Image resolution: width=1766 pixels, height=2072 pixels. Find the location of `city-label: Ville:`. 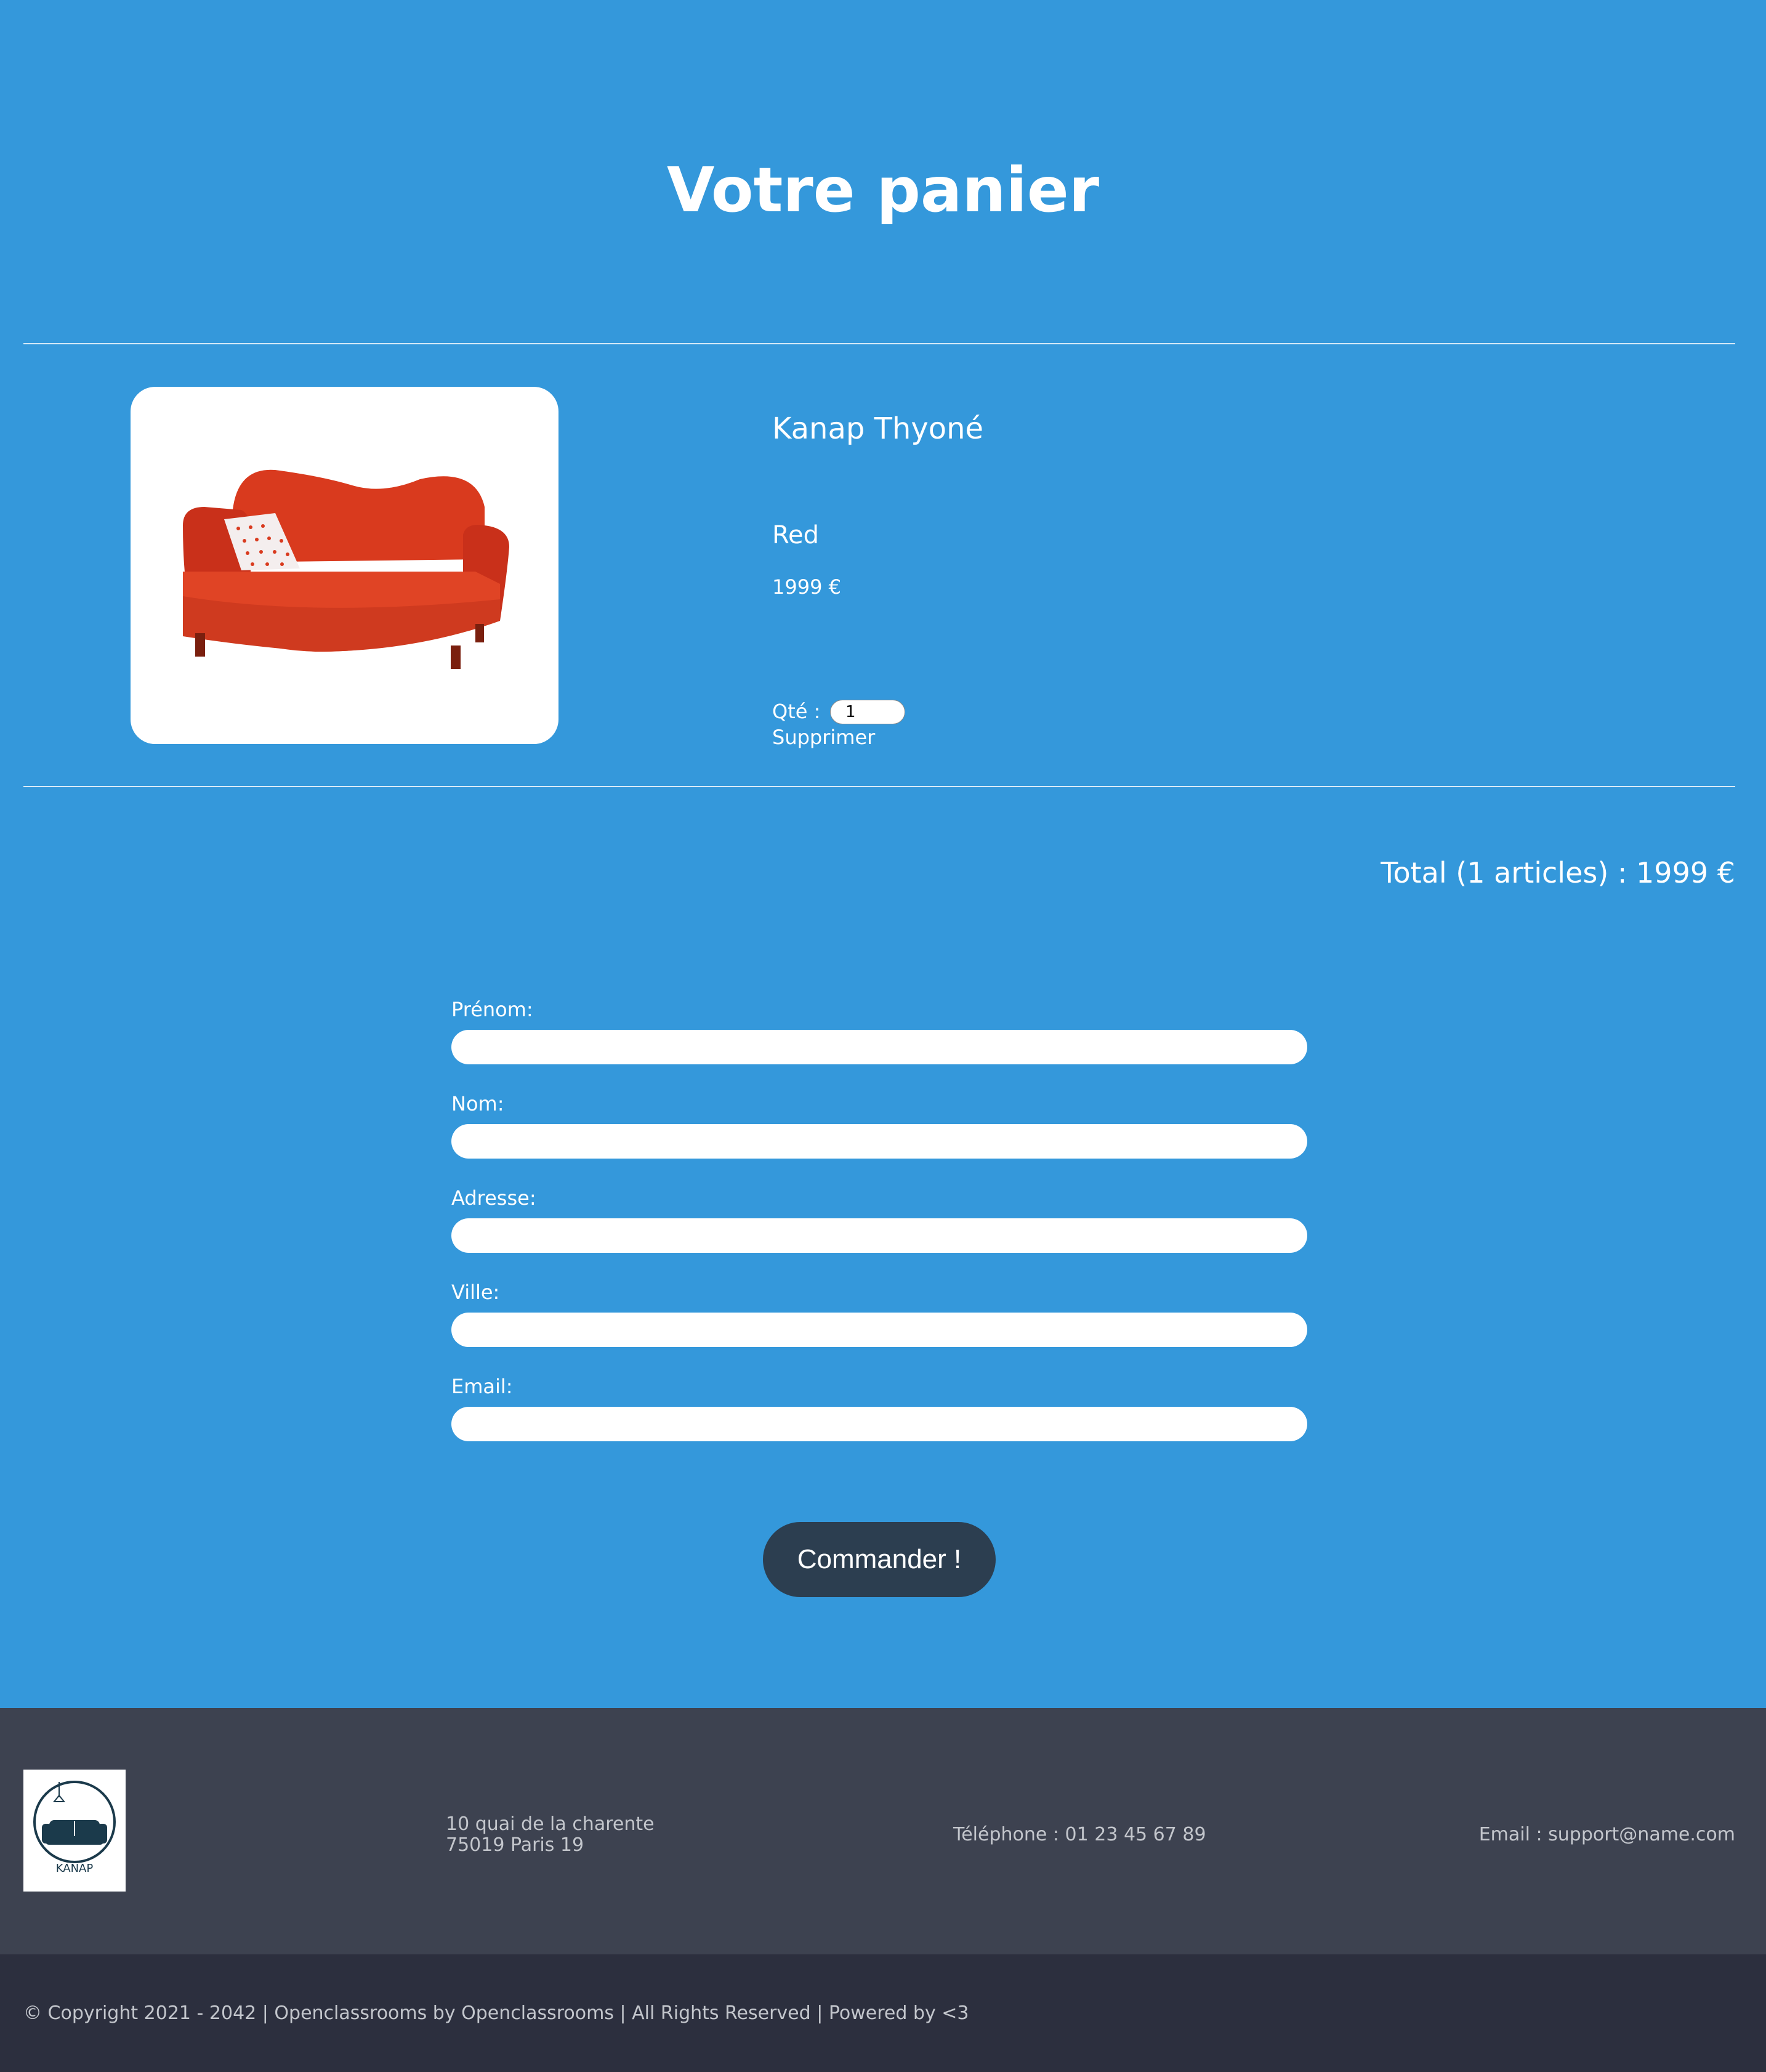

city-label: Ville: is located at coordinates (475, 1292).